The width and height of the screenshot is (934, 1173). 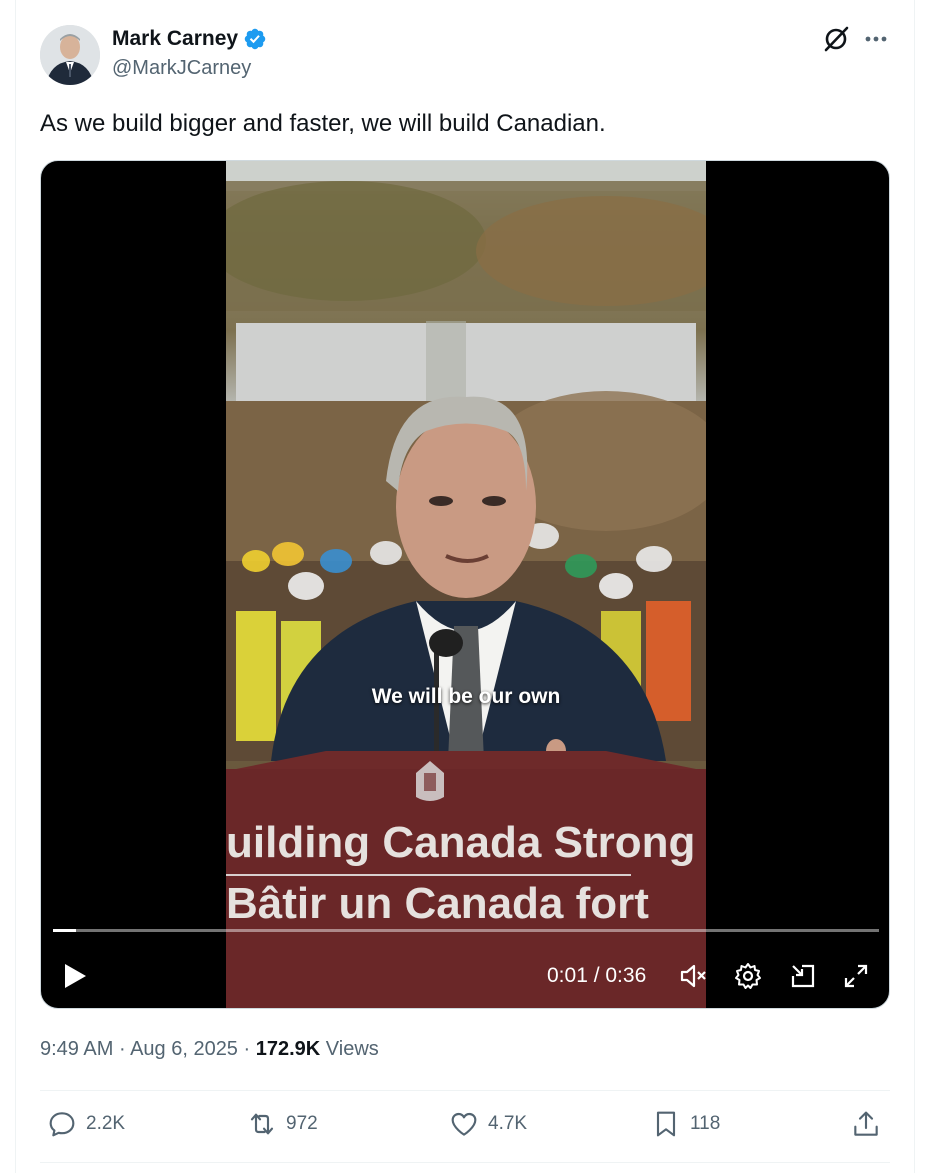 I want to click on tweet-date: Aug 6, 2025, so click(x=184, y=1049).